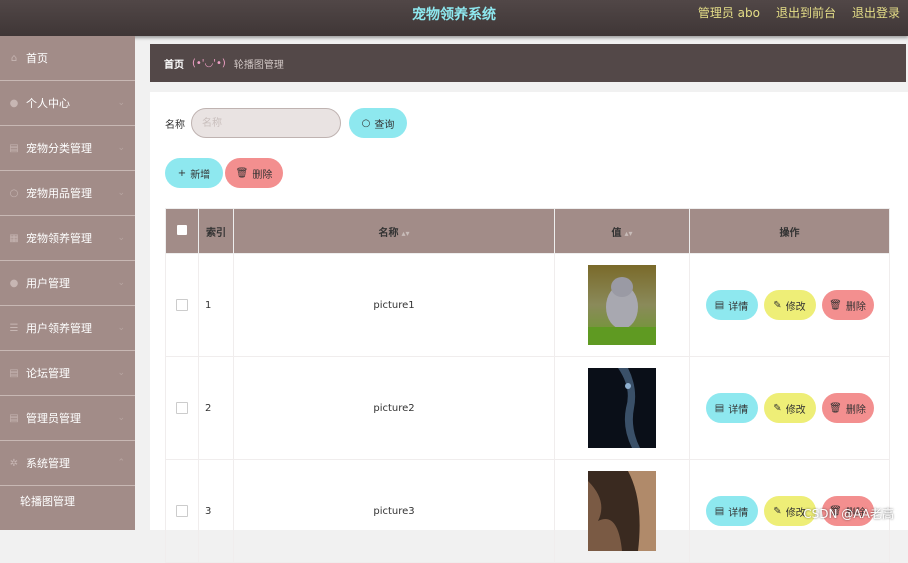 The image size is (908, 563). Describe the element at coordinates (48, 373) in the screenshot. I see `sidebar-item-label: 论坛管理` at that location.